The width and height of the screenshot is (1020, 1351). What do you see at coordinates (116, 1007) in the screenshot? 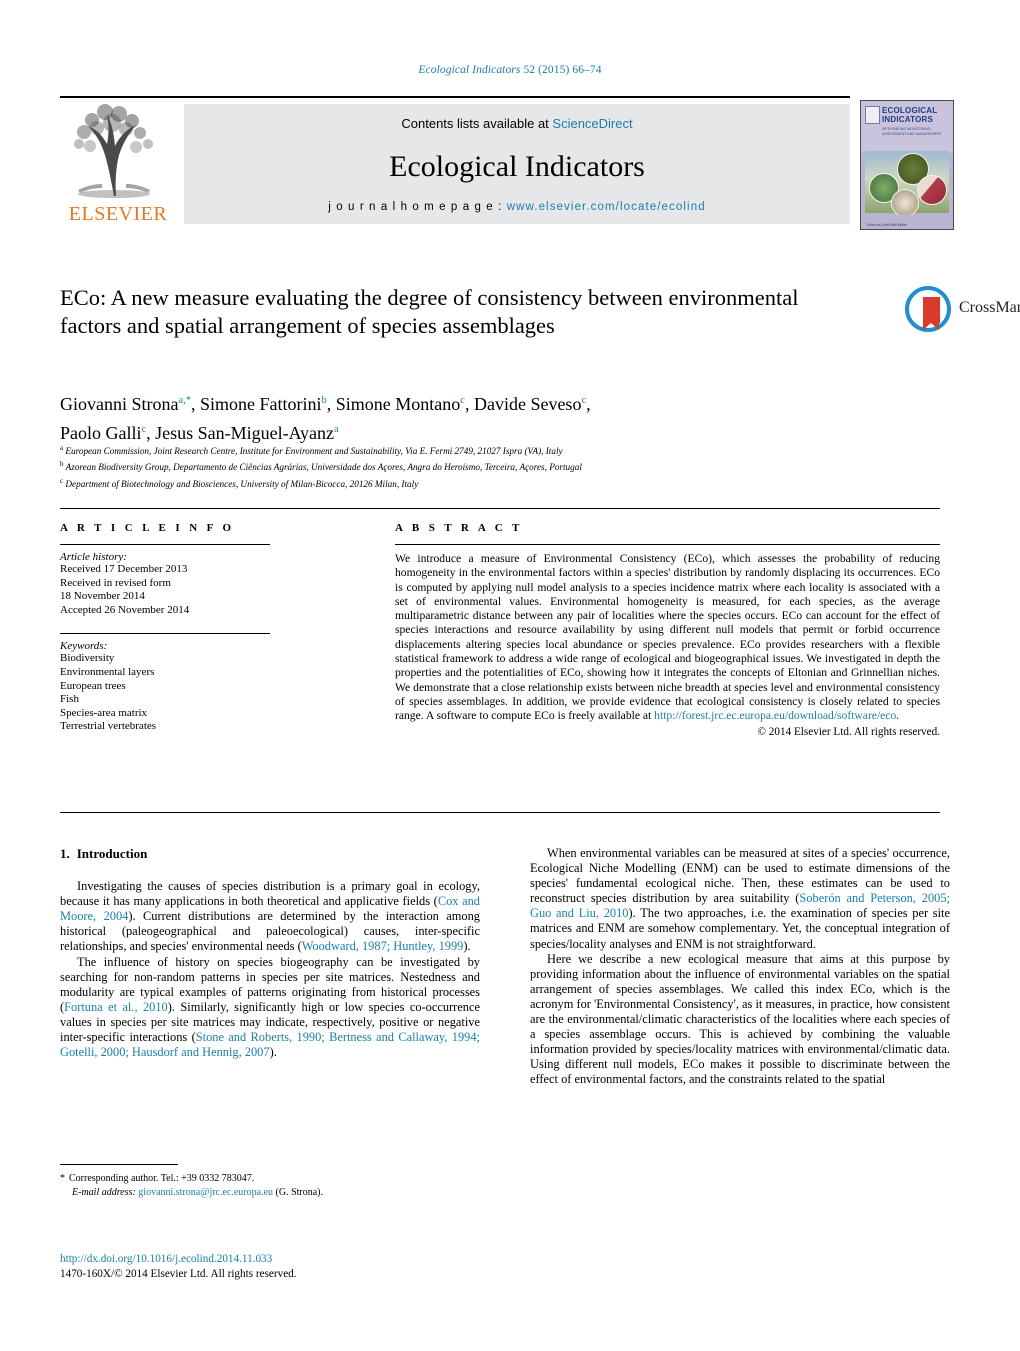
I see `citation-link: Fortuna et al., 2010` at bounding box center [116, 1007].